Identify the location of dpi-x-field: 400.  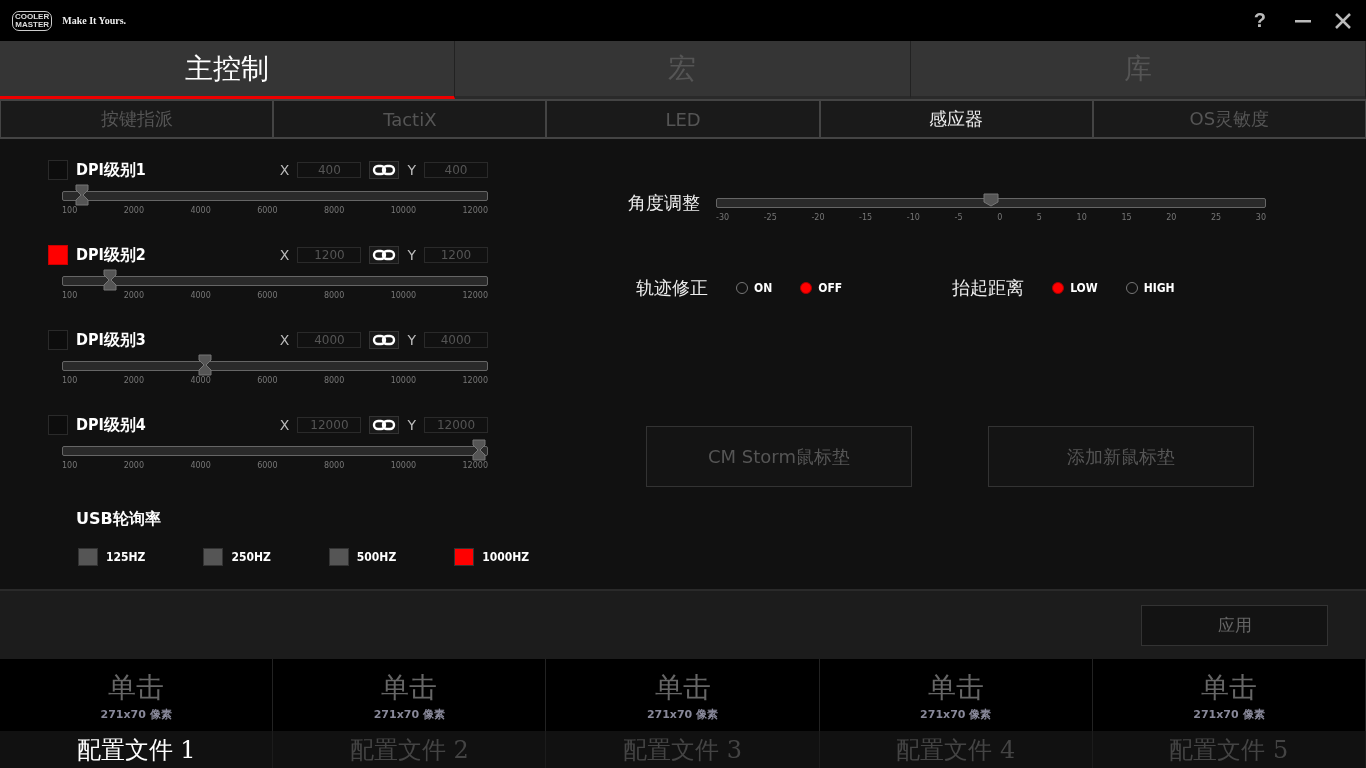
(329, 170).